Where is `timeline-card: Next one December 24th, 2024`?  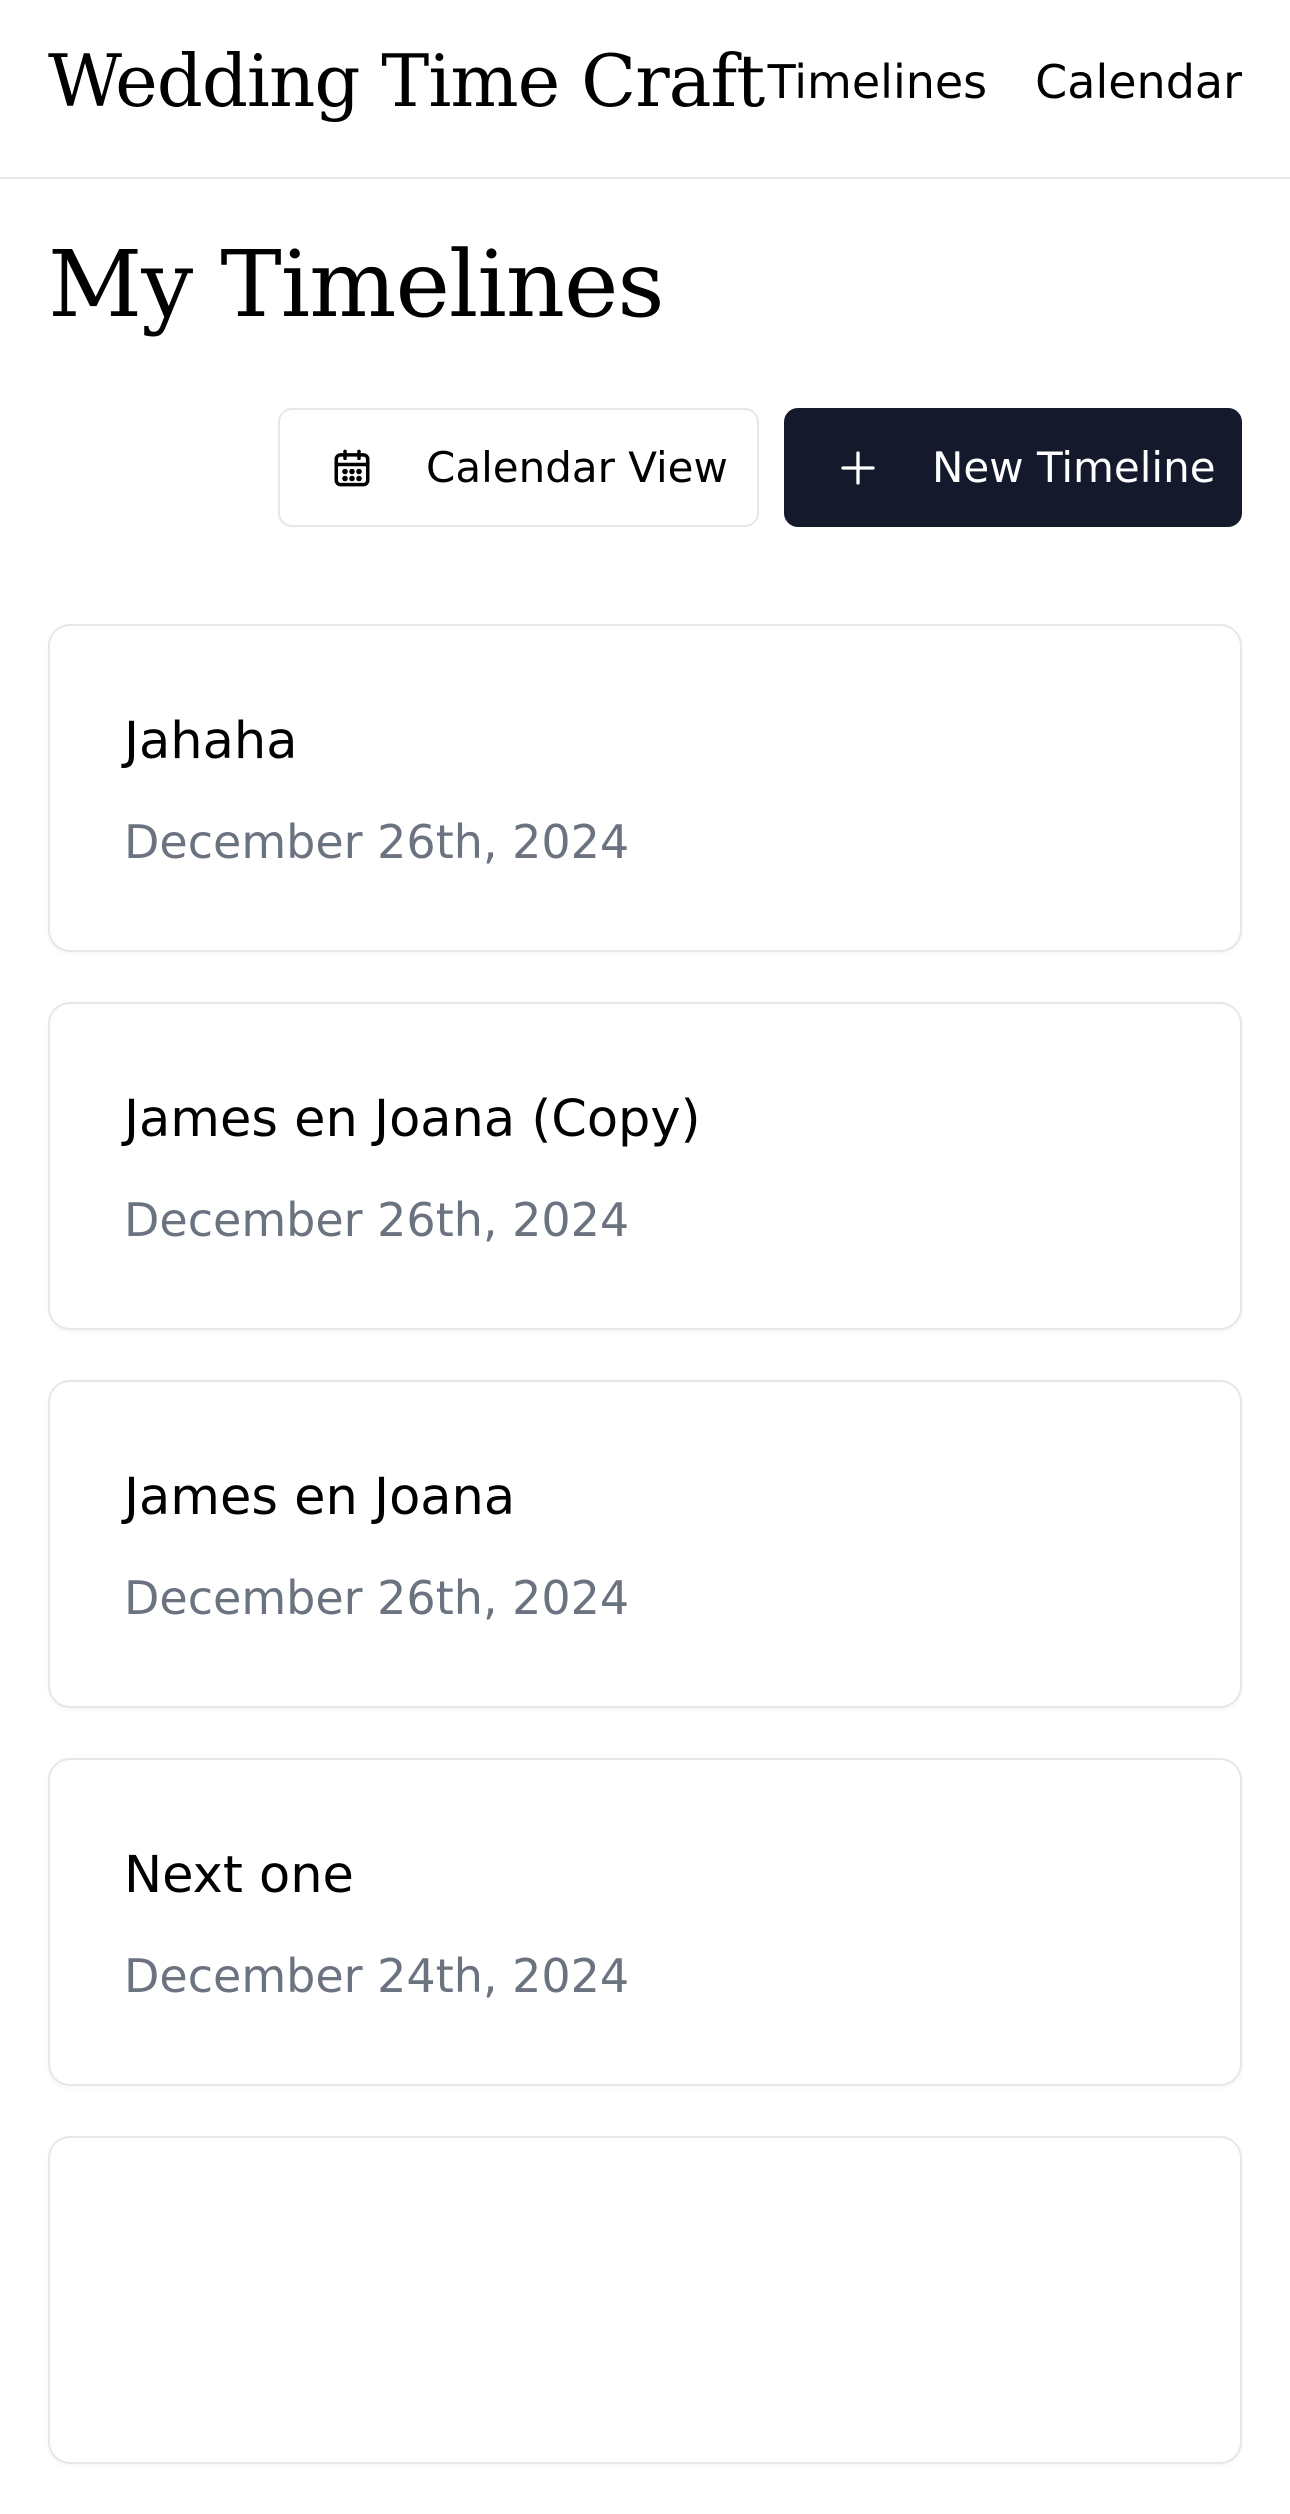 timeline-card: Next one December 24th, 2024 is located at coordinates (645, 1922).